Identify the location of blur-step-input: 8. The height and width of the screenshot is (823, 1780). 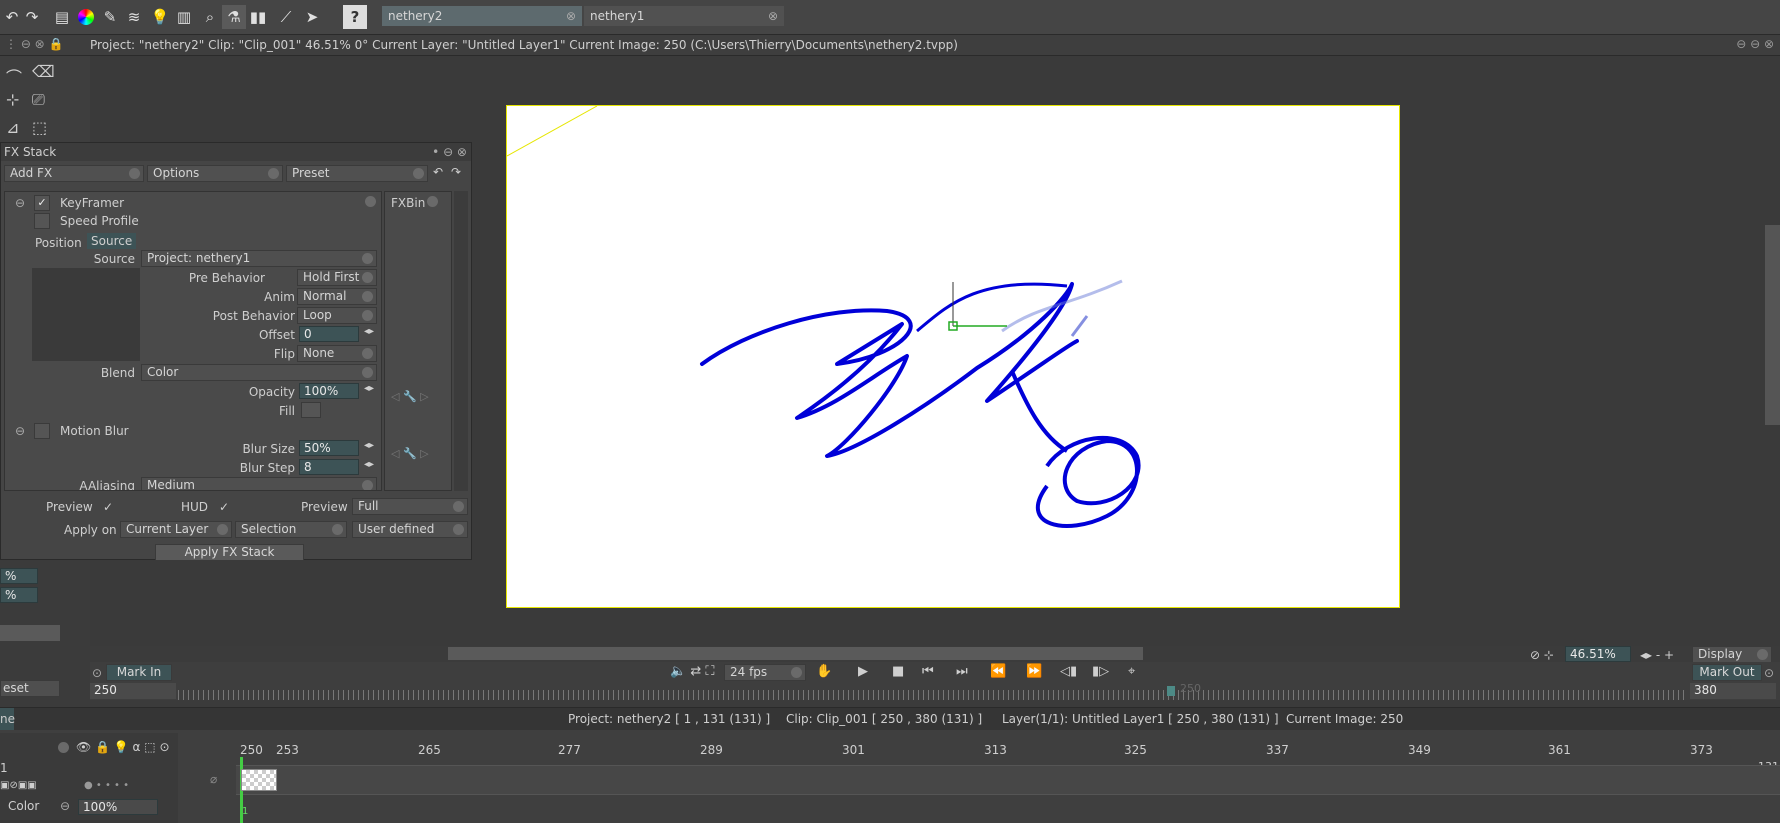
(329, 467).